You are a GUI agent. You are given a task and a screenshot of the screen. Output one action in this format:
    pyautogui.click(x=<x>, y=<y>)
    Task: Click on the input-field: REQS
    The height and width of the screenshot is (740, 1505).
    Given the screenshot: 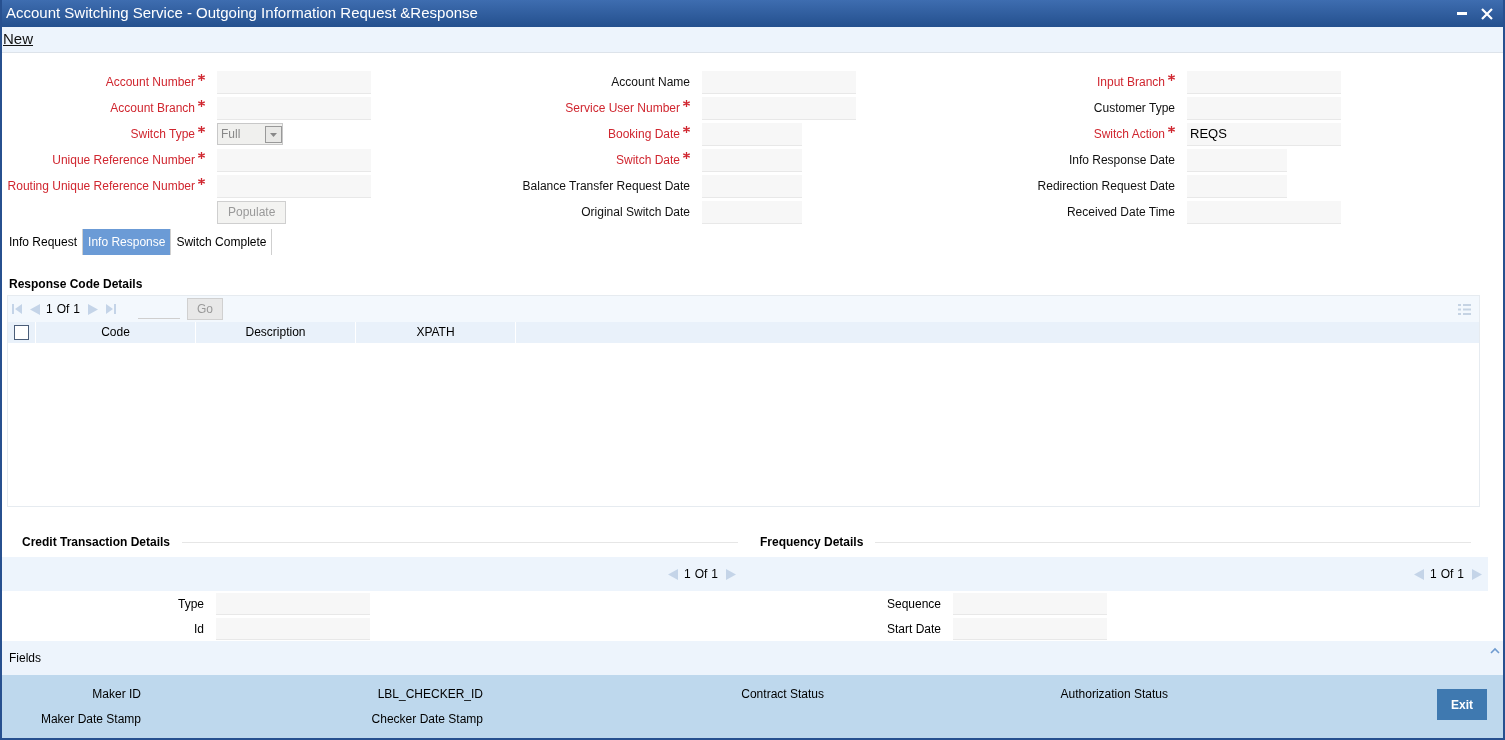 What is the action you would take?
    pyautogui.click(x=1264, y=134)
    